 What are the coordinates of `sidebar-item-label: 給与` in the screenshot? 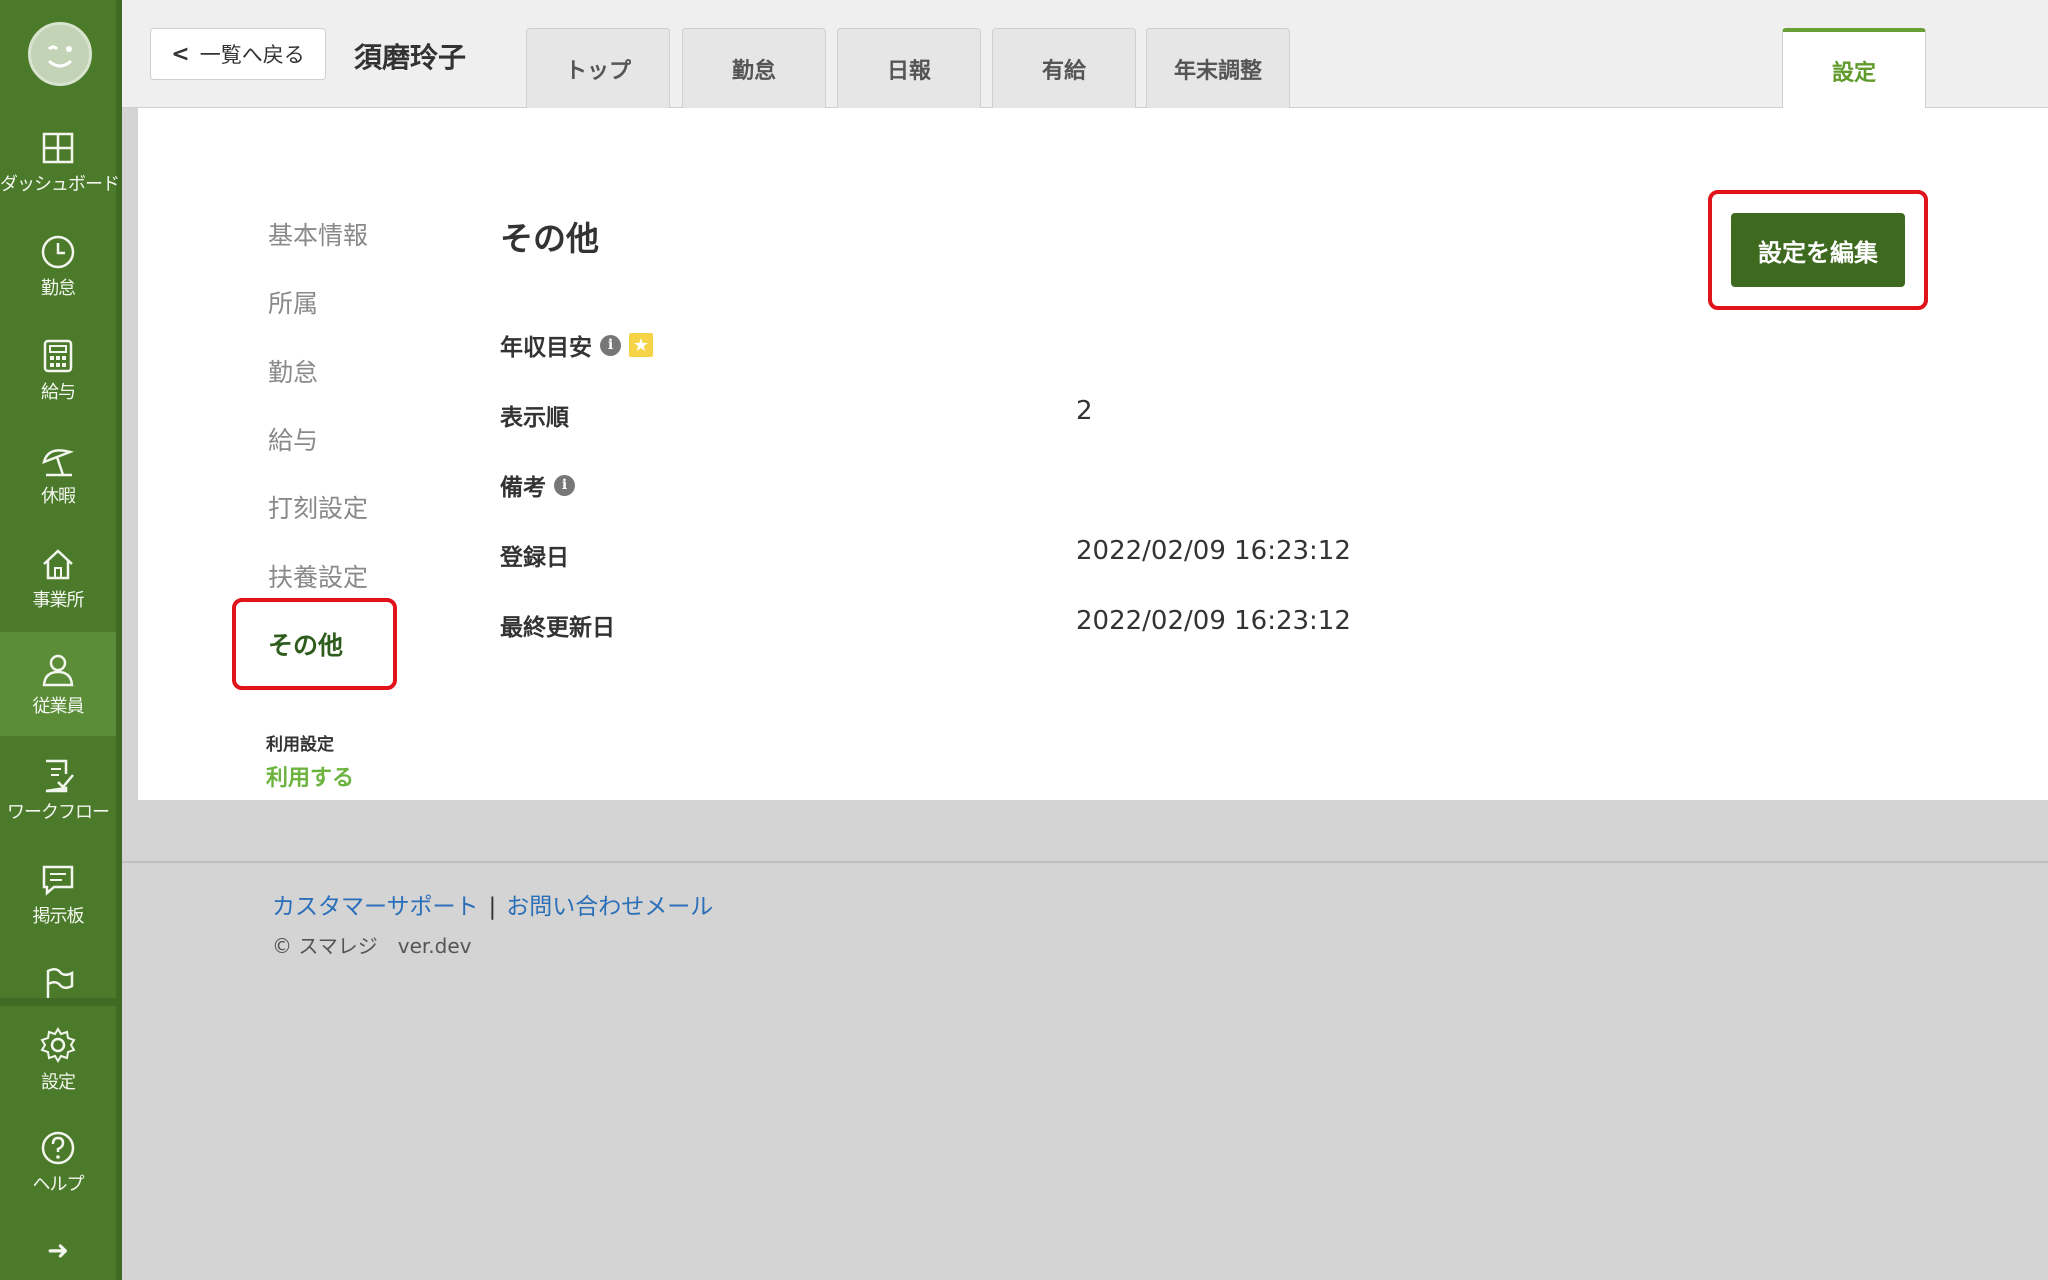 It's located at (58, 392).